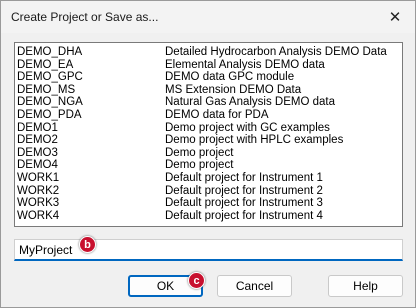 The image size is (416, 308). I want to click on close-icon: ✕, so click(395, 17).